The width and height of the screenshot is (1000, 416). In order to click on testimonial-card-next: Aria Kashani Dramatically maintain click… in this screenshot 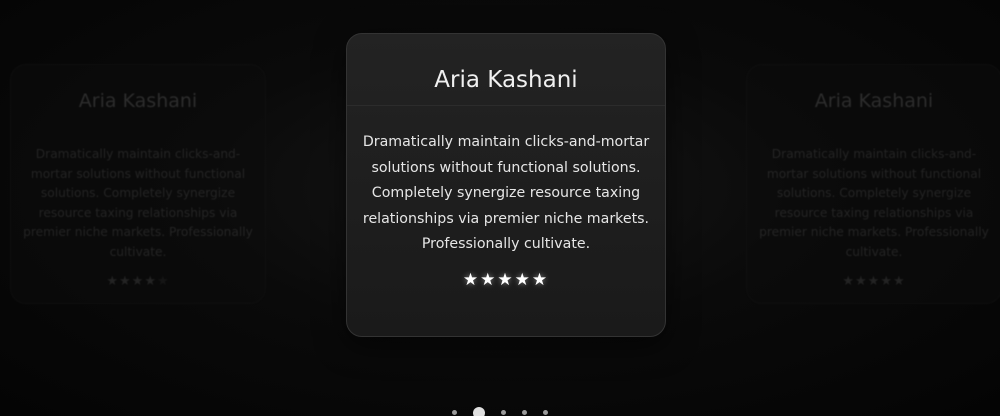, I will do `click(873, 184)`.